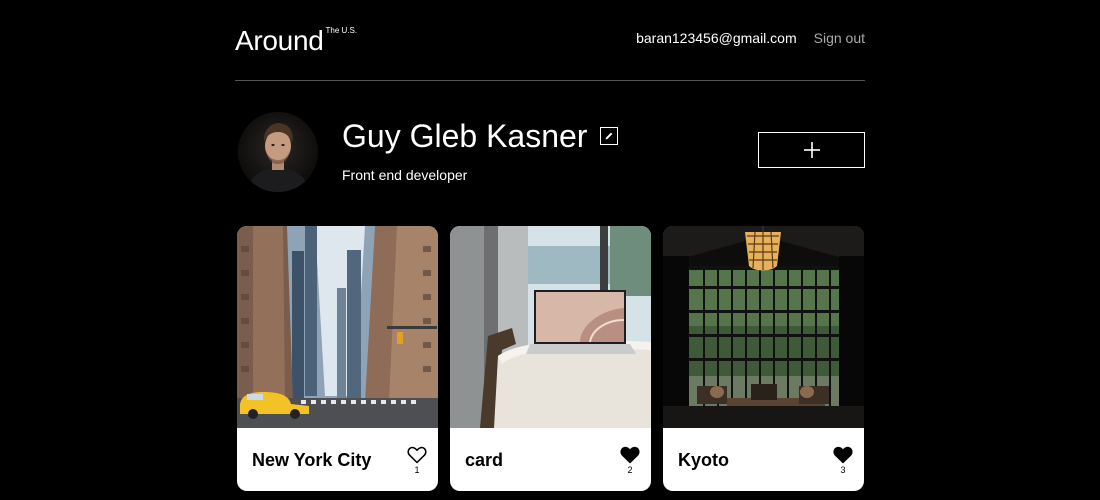 This screenshot has height=500, width=1100. Describe the element at coordinates (843, 469) in the screenshot. I see `like-count: 3` at that location.